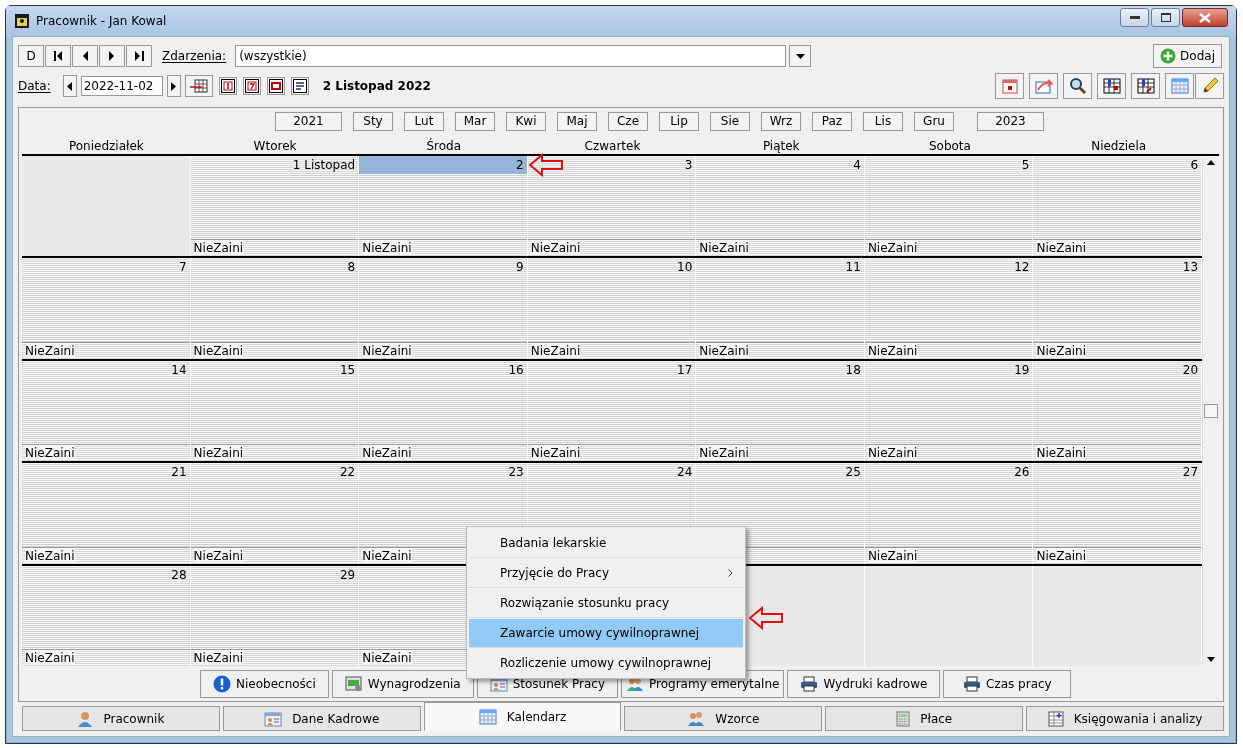  What do you see at coordinates (1179, 86) in the screenshot?
I see `month-calendar-button` at bounding box center [1179, 86].